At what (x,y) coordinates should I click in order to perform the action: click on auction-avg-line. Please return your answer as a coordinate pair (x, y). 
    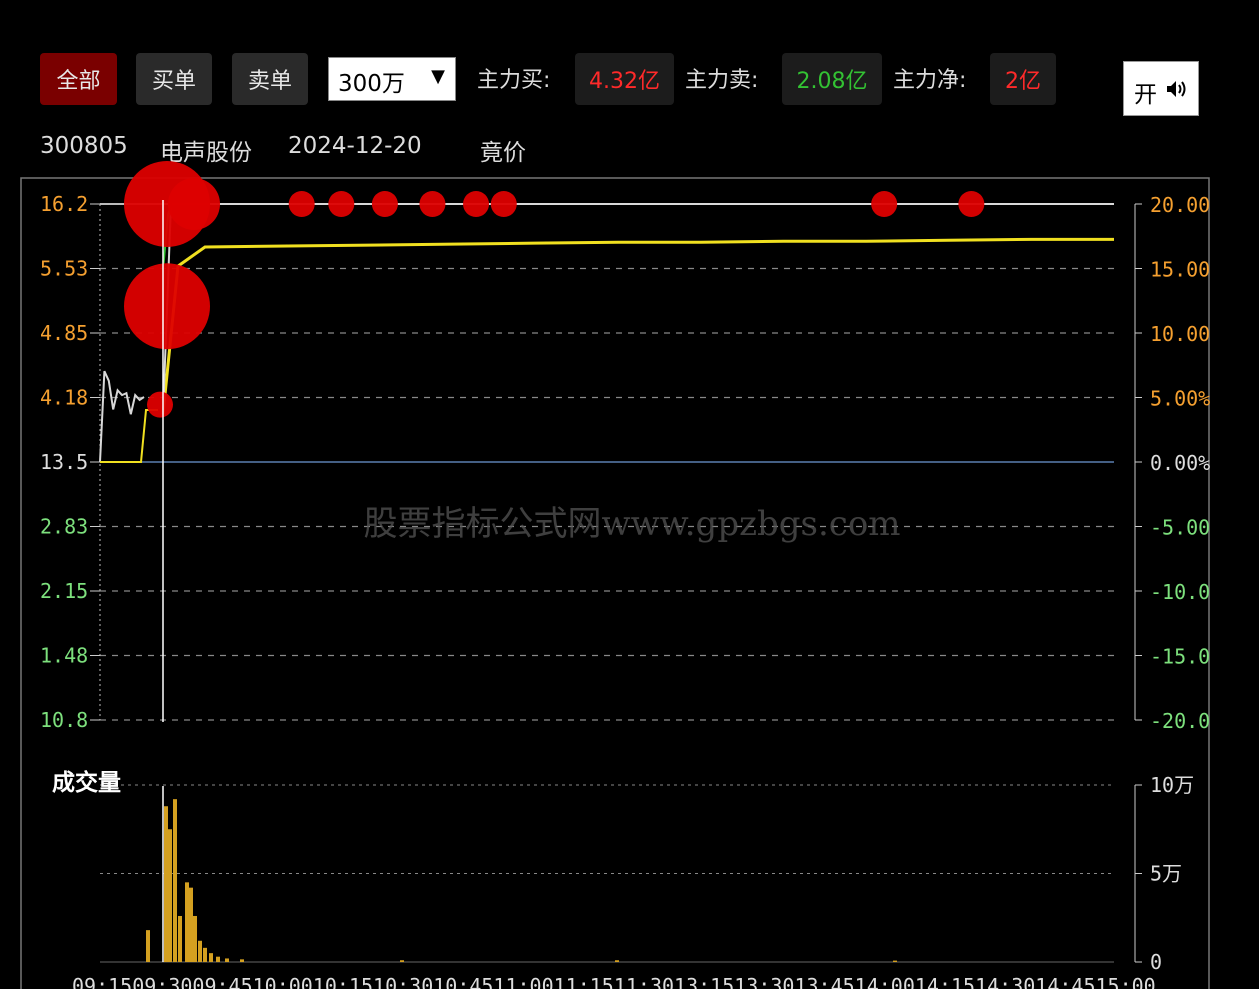
    Looking at the image, I should click on (129, 436).